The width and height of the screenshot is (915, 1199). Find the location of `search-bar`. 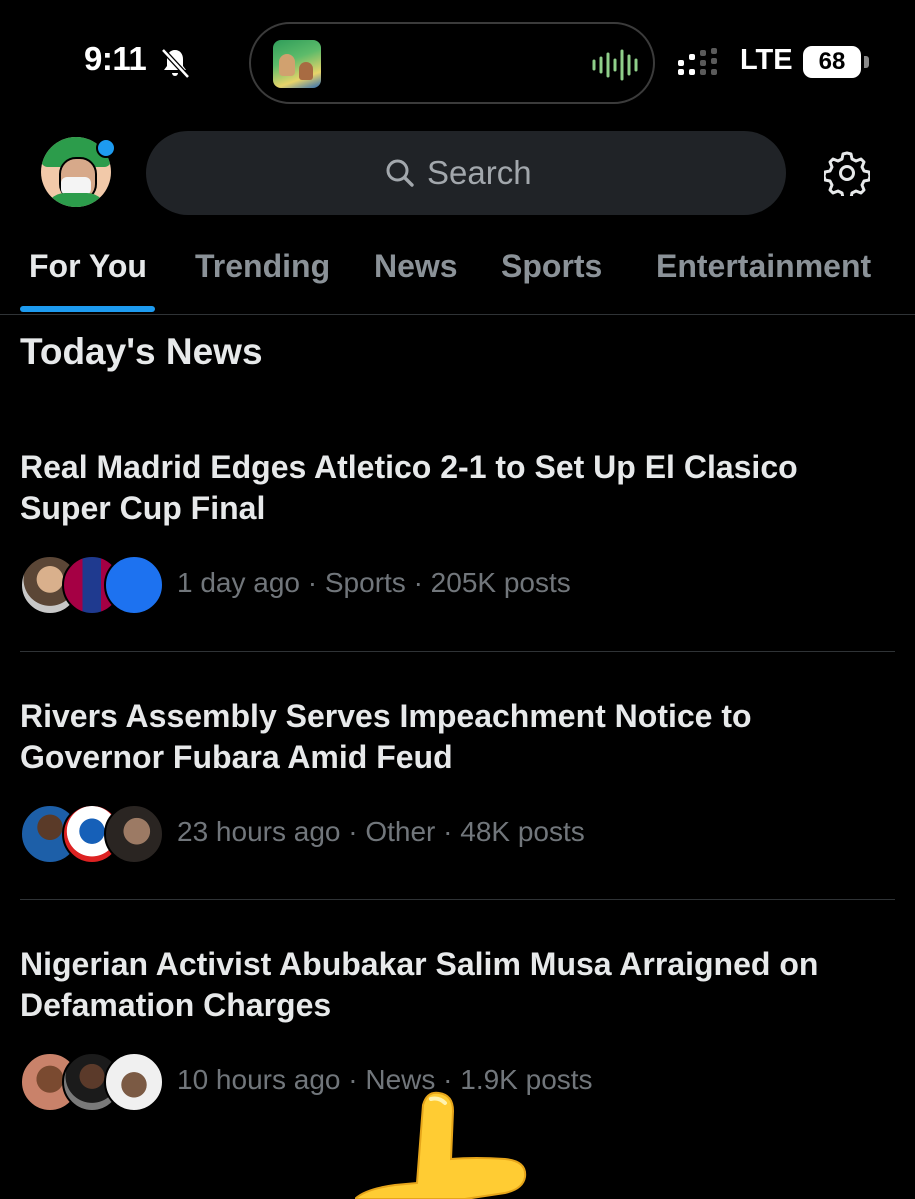

search-bar is located at coordinates (466, 173).